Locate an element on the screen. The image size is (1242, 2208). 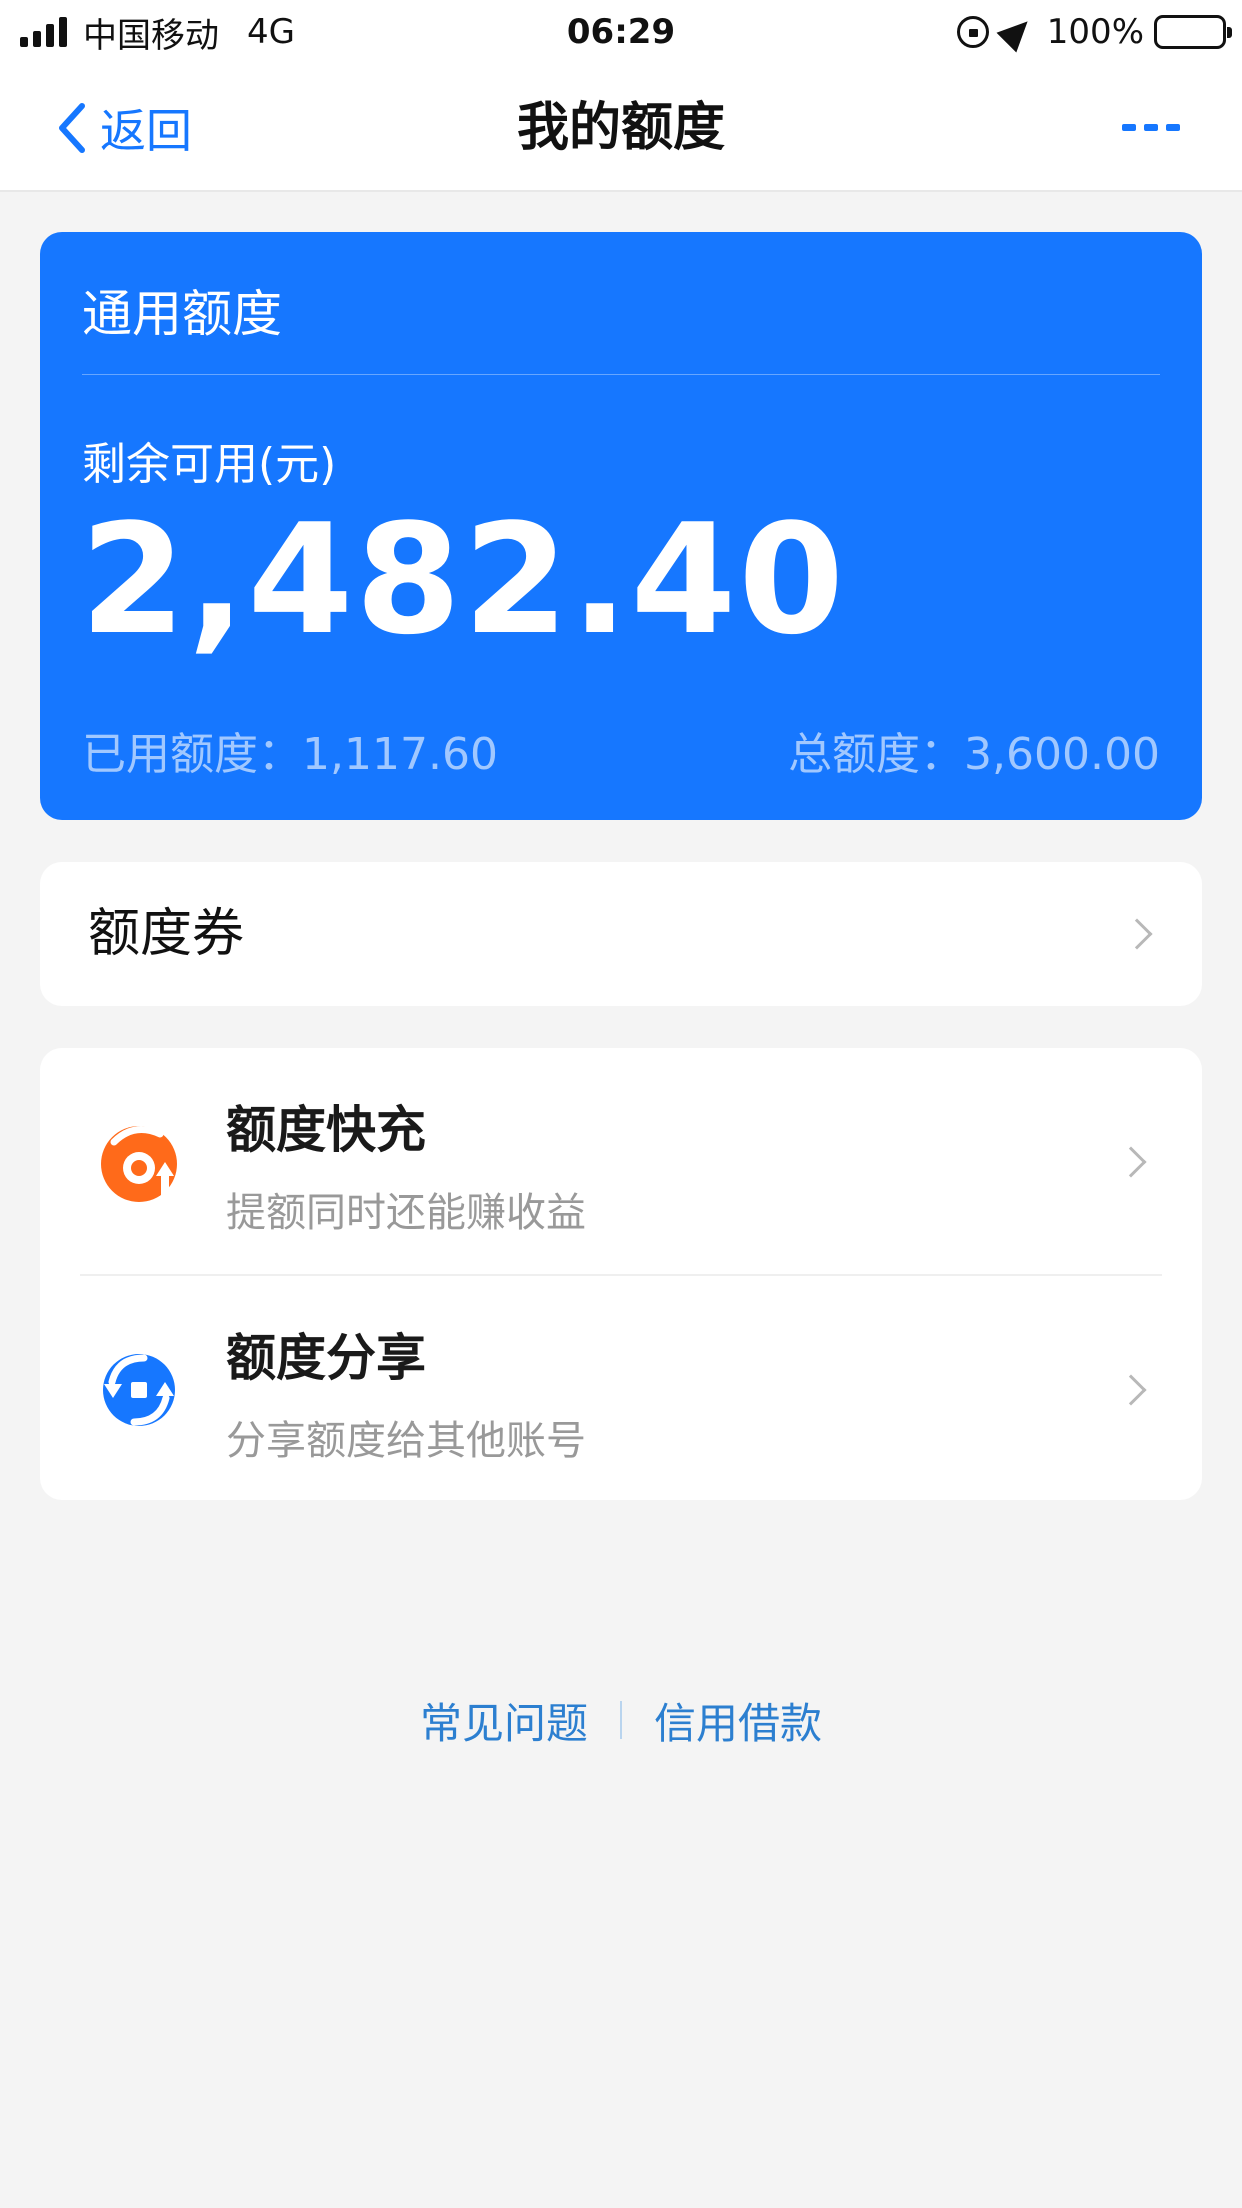
total-quota: 总额度：3,600.00 is located at coordinates (974, 754).